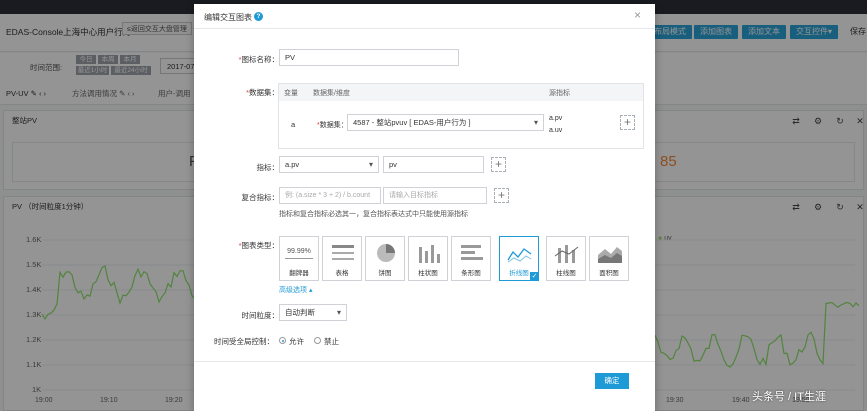 The height and width of the screenshot is (411, 867). What do you see at coordinates (332, 125) in the screenshot?
I see `dataset-field-label: *数据集：` at bounding box center [332, 125].